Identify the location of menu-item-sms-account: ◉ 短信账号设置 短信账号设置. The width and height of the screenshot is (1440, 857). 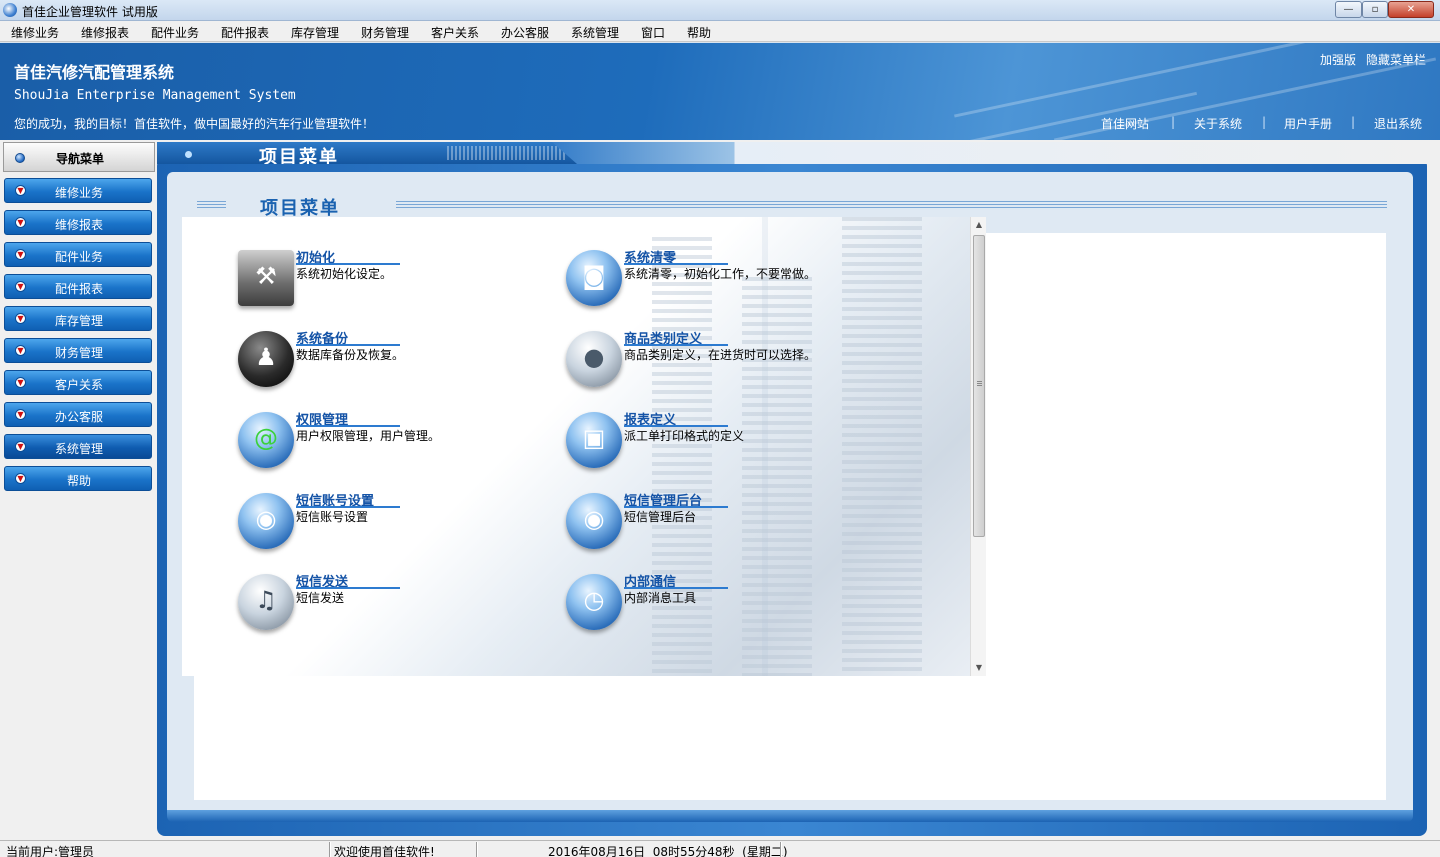
(418, 525).